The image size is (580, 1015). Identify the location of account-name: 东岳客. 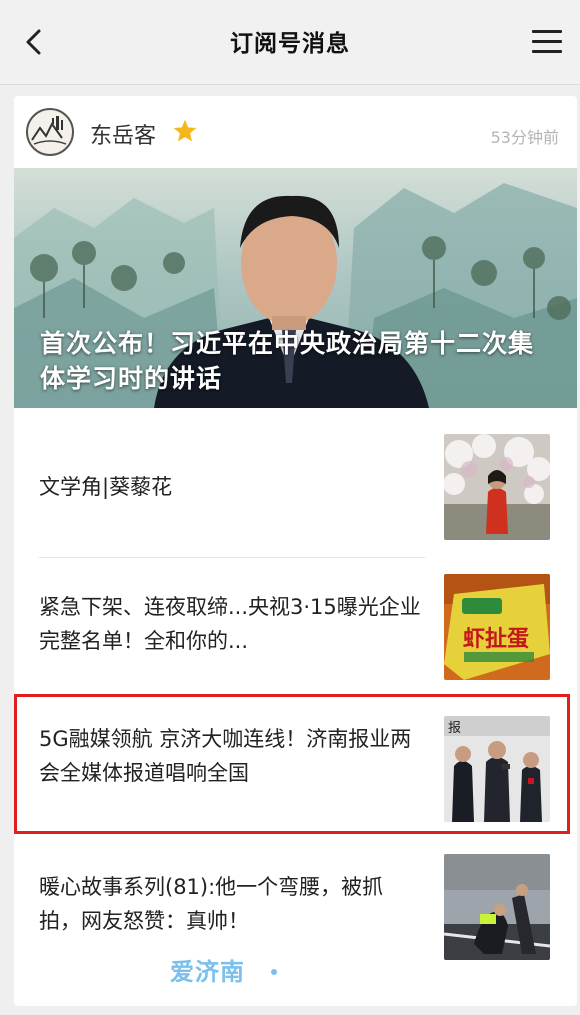
(123, 134).